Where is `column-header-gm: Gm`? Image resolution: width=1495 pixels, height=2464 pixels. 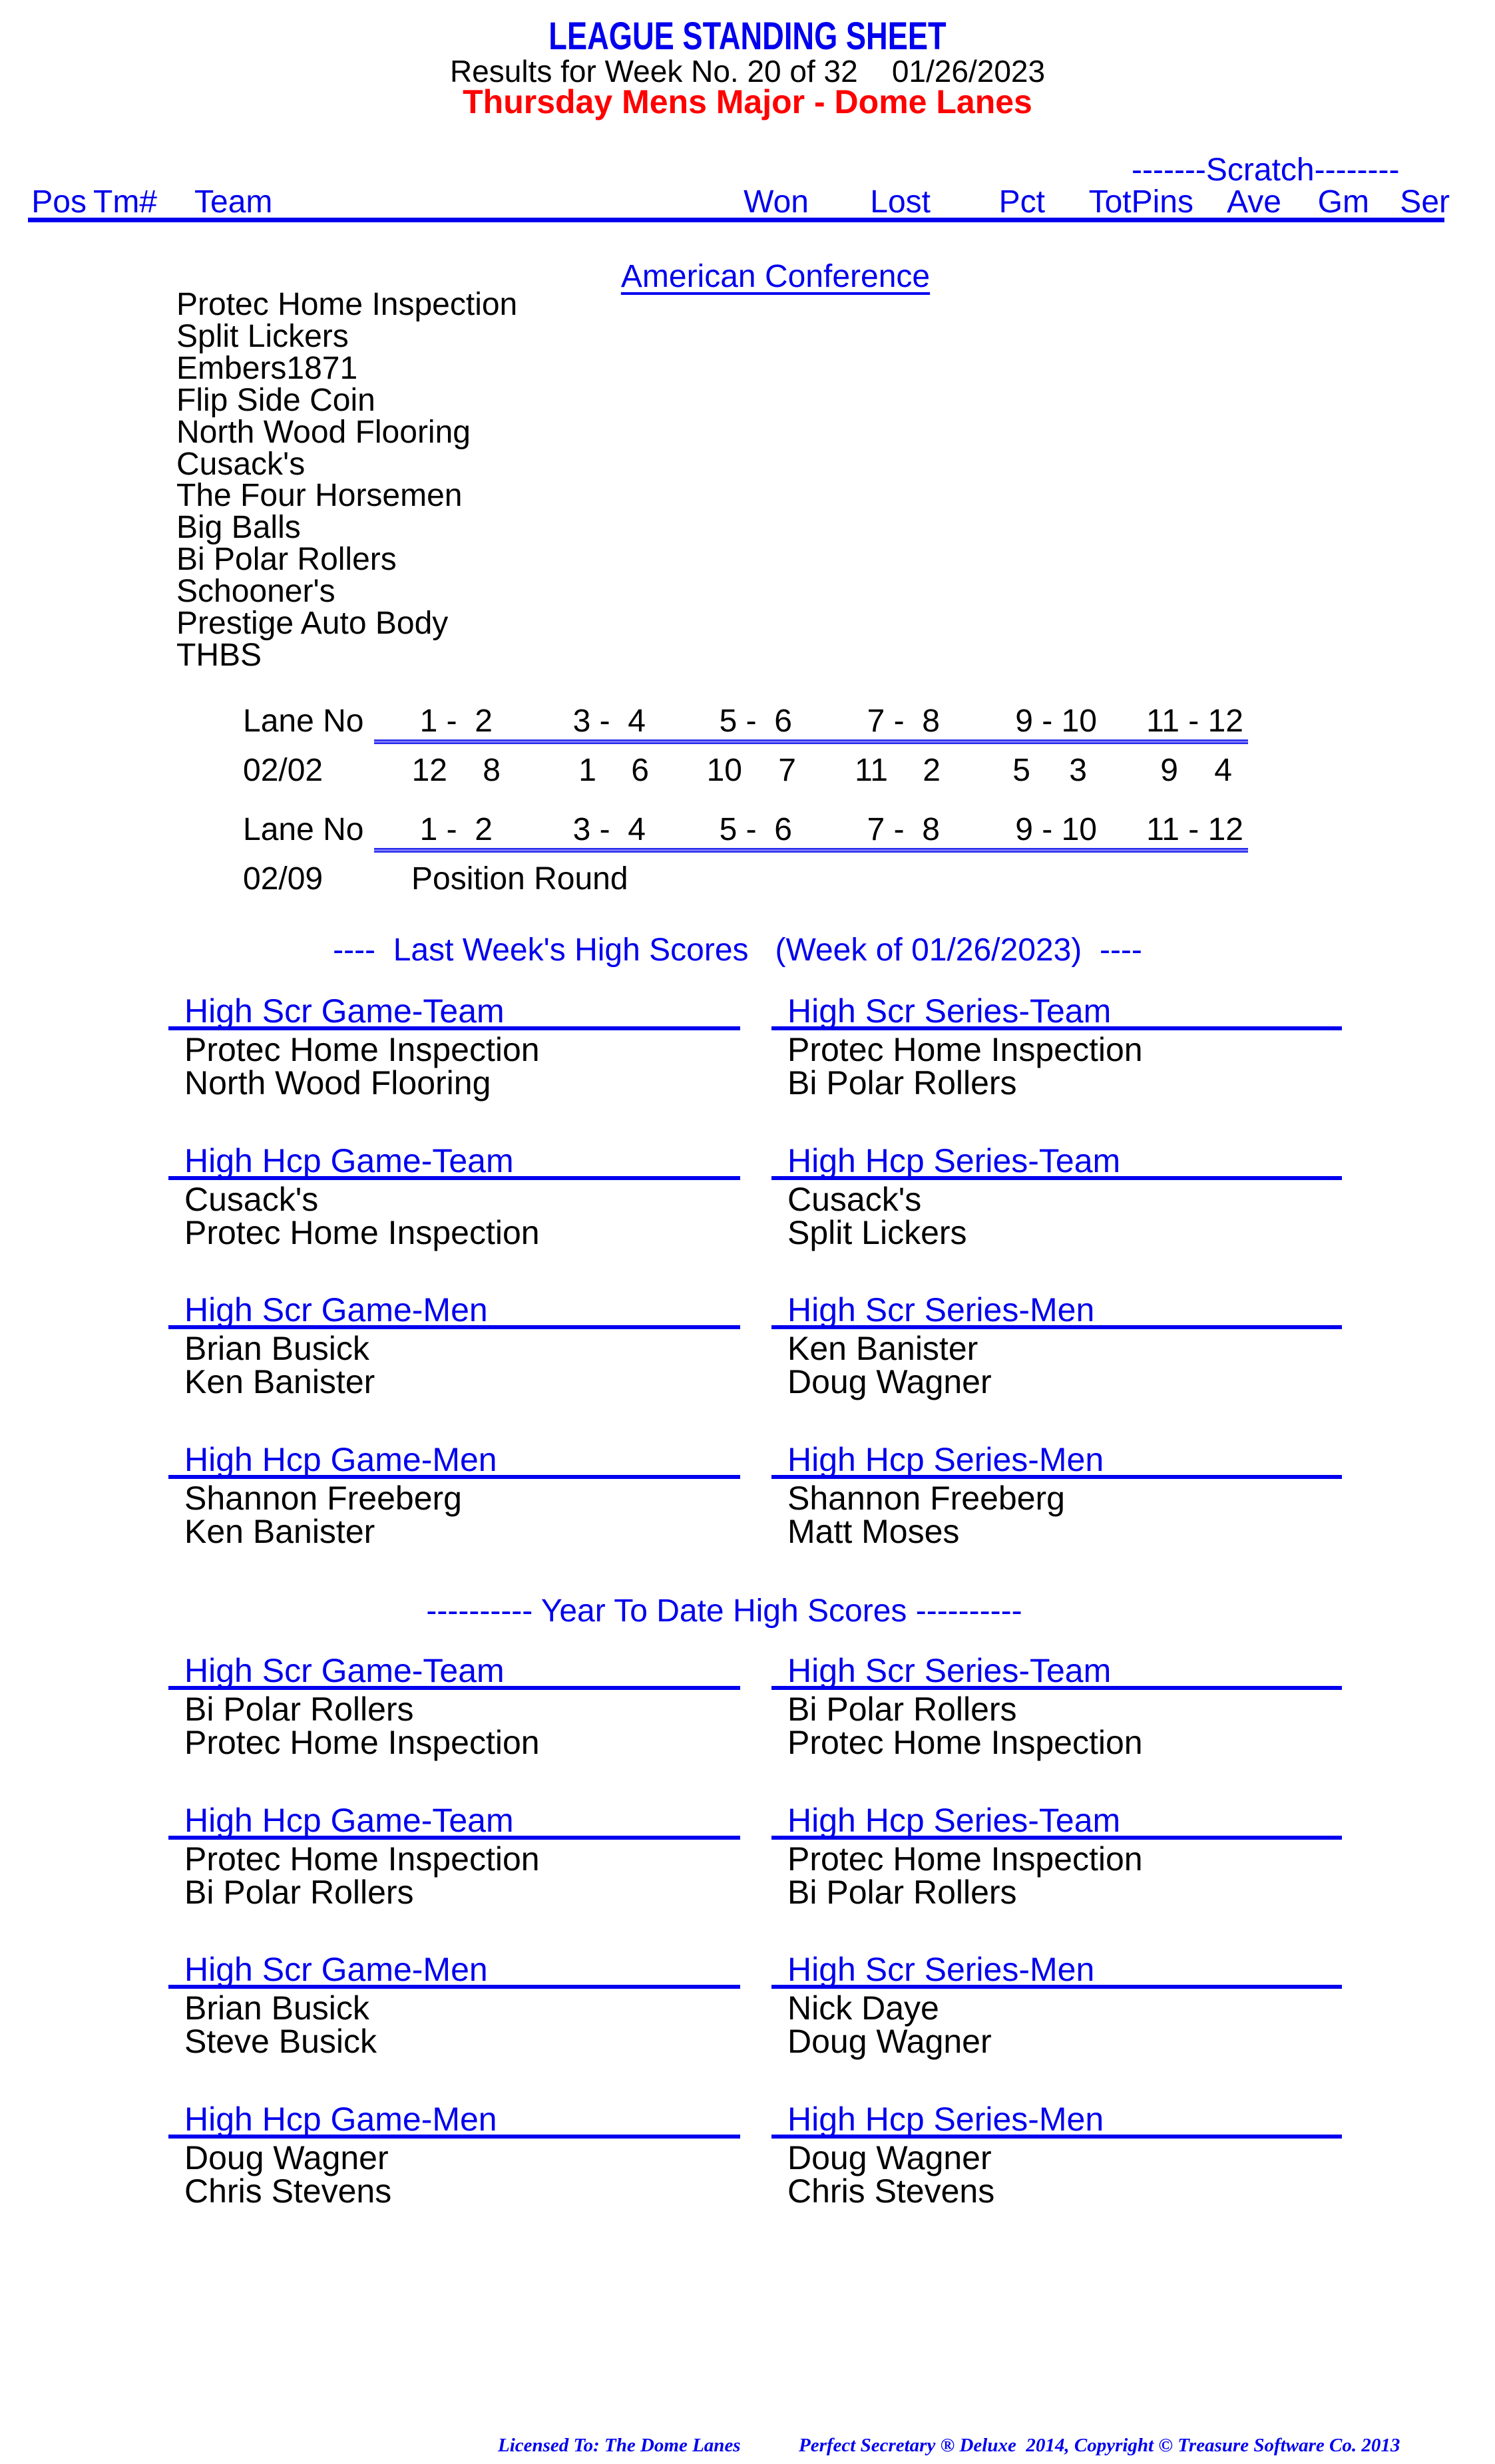
column-header-gm: Gm is located at coordinates (1343, 202).